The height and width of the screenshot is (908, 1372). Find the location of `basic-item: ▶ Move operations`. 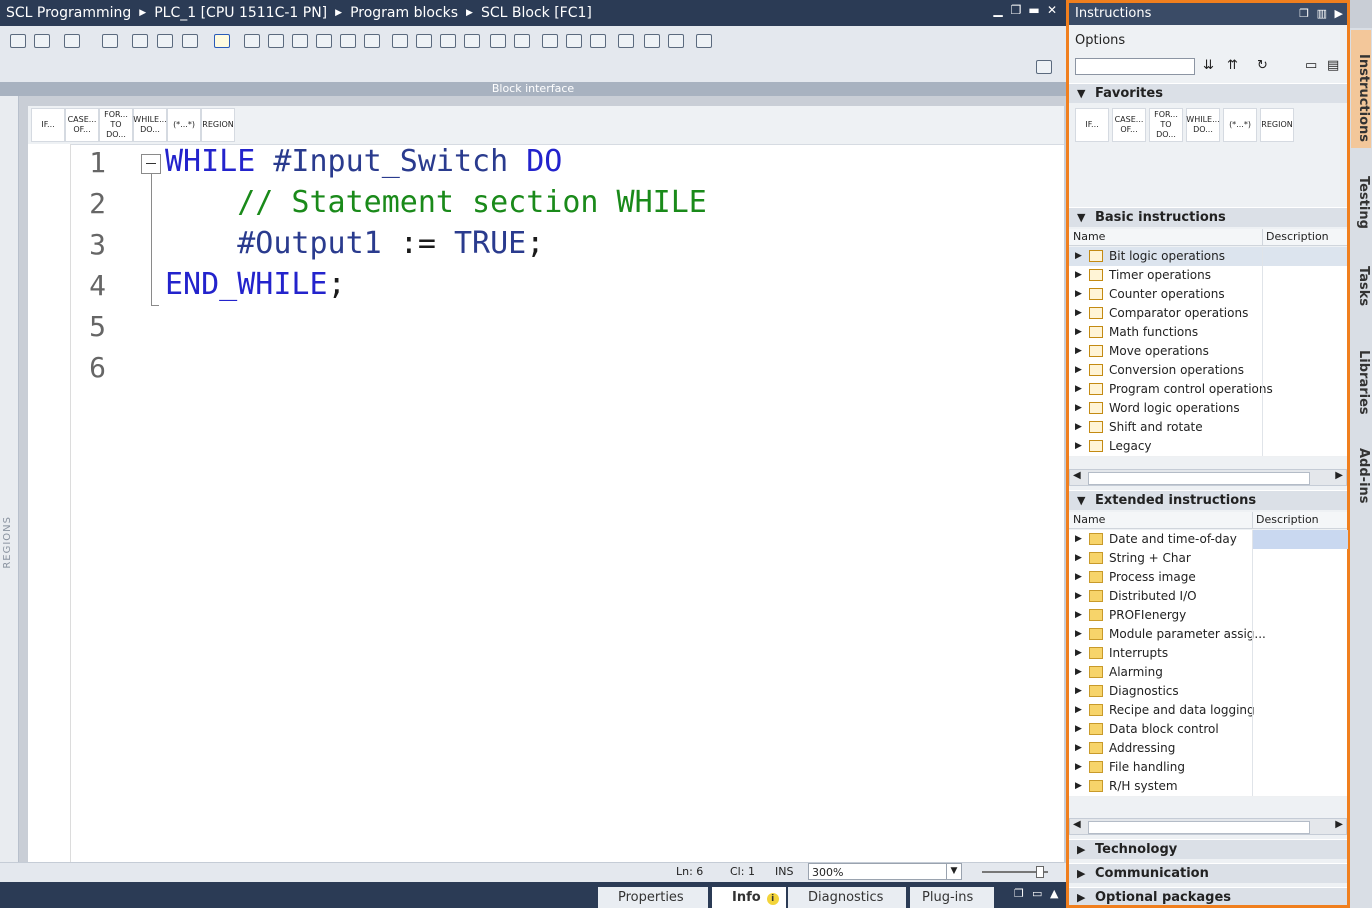

basic-item: ▶ Move operations is located at coordinates (1208, 352).